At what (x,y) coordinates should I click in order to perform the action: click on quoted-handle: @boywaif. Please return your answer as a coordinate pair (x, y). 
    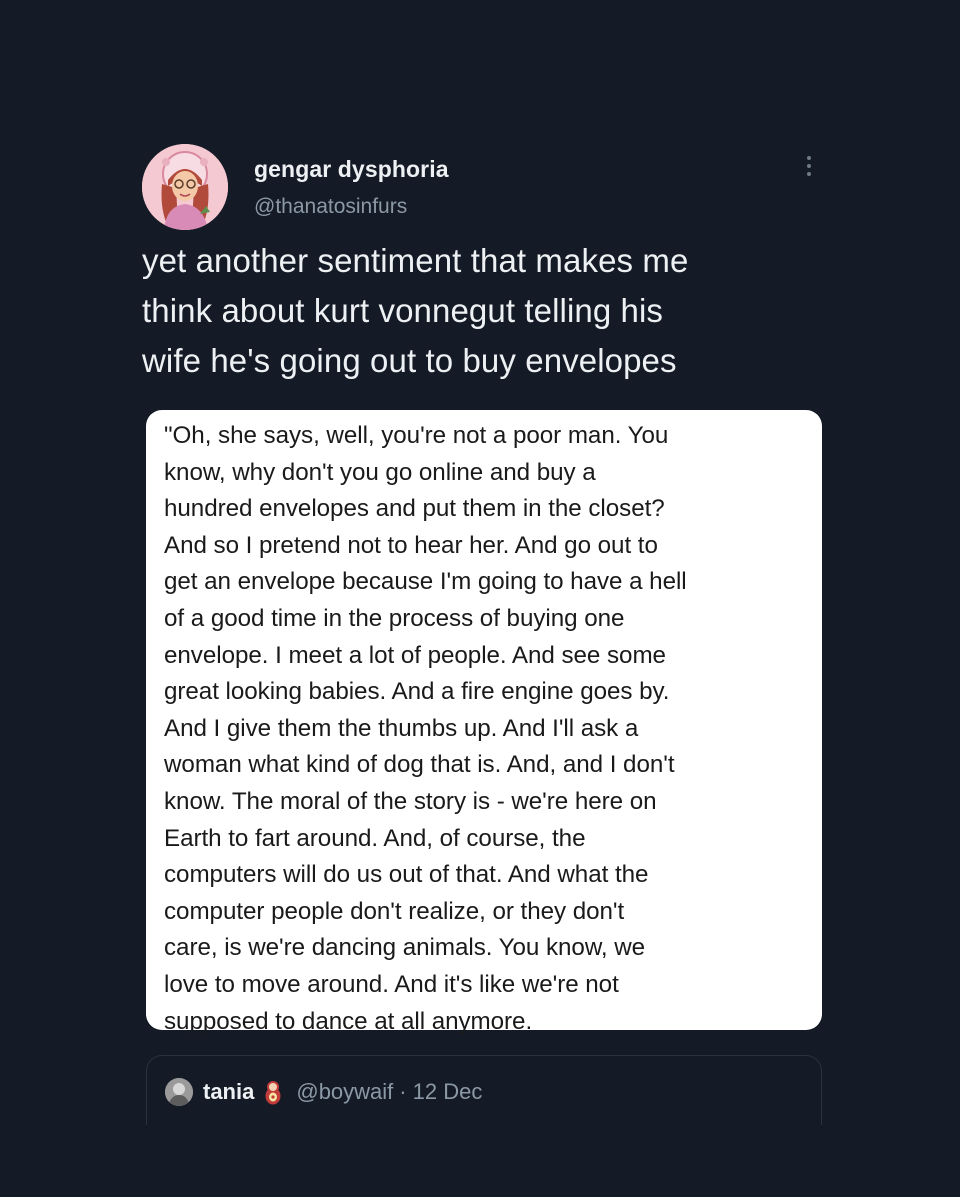
    Looking at the image, I should click on (344, 1092).